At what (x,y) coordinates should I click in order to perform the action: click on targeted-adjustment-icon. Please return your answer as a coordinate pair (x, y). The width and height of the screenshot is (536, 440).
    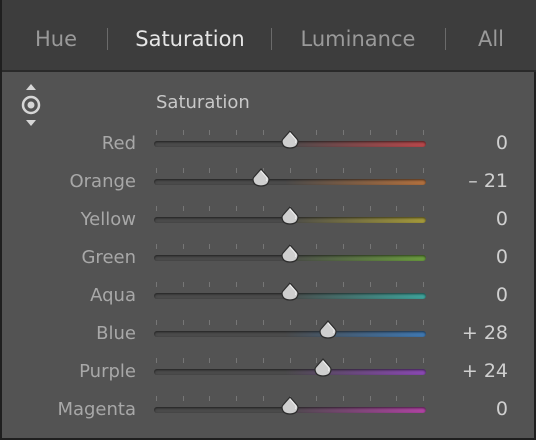
    Looking at the image, I should click on (31, 105).